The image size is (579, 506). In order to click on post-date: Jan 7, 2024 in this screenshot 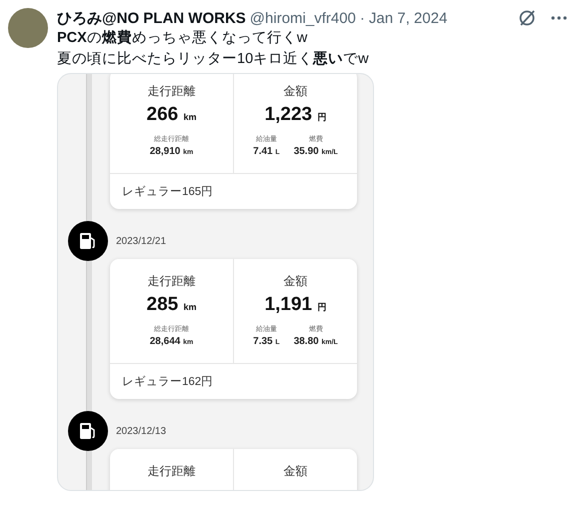, I will do `click(408, 18)`.